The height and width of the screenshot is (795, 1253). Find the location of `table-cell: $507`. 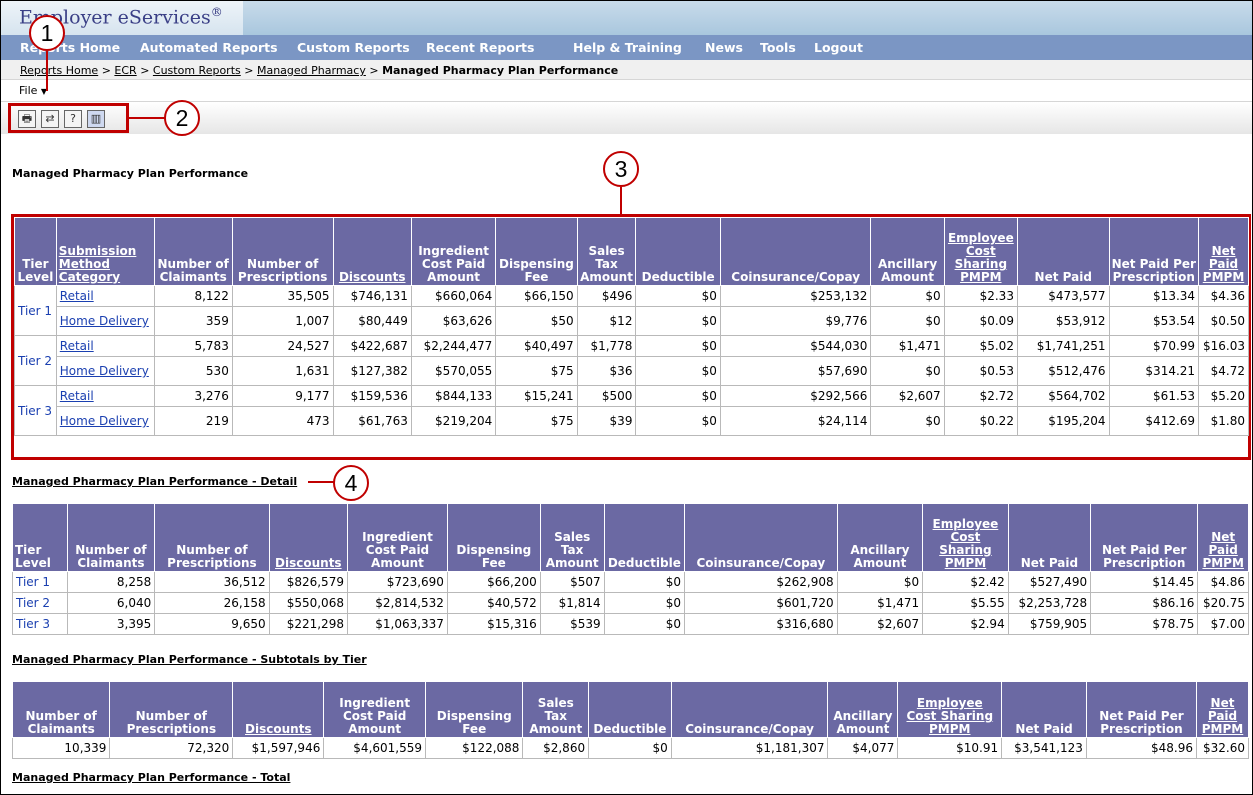

table-cell: $507 is located at coordinates (572, 582).